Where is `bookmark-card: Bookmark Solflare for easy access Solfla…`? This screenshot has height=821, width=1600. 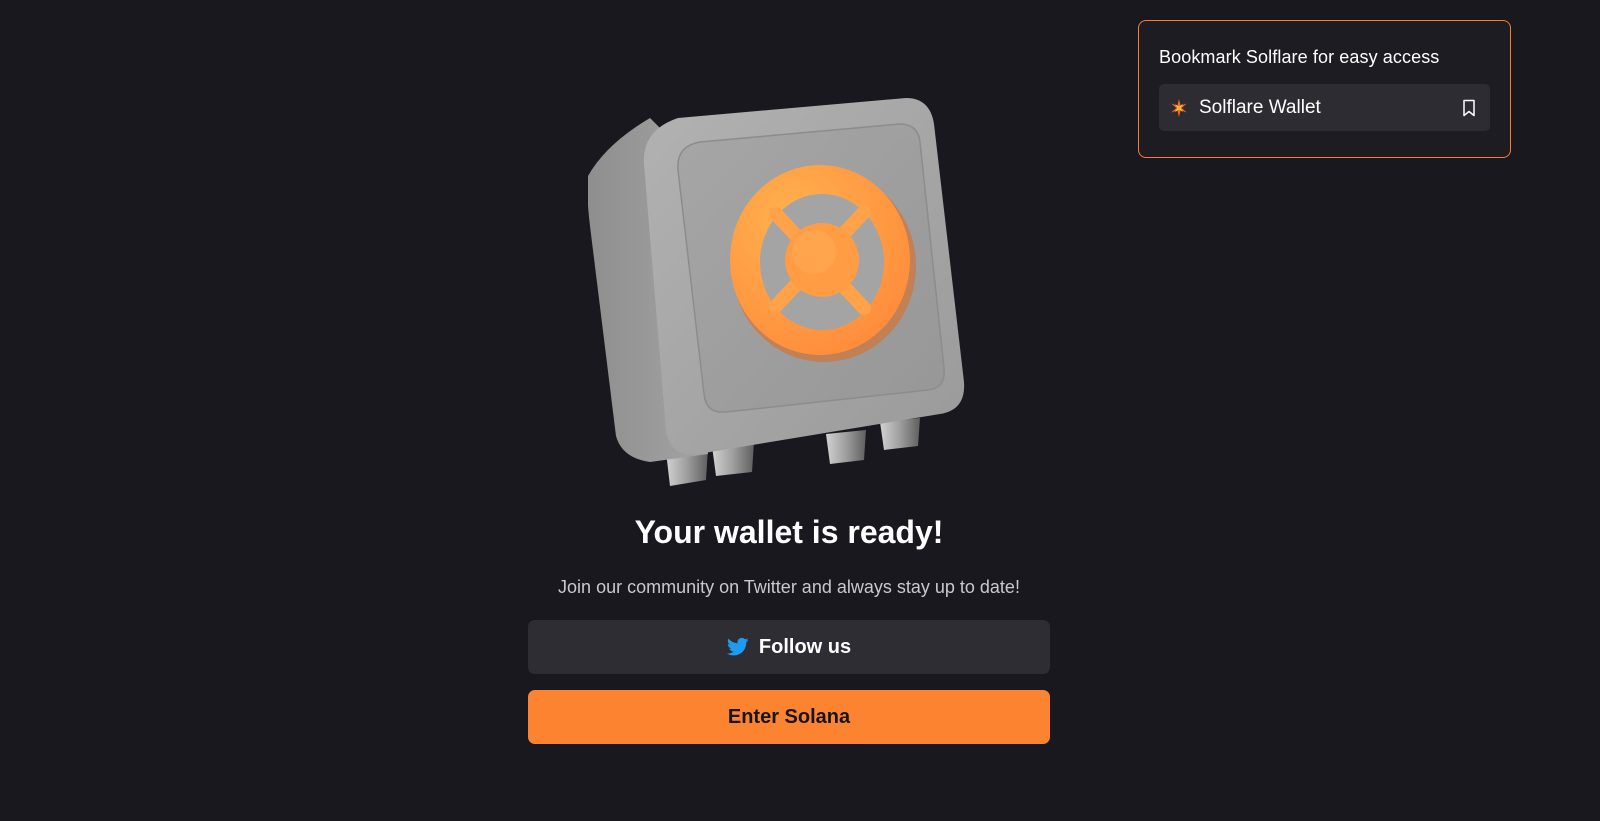
bookmark-card: Bookmark Solflare for easy access Solfla… is located at coordinates (1324, 89).